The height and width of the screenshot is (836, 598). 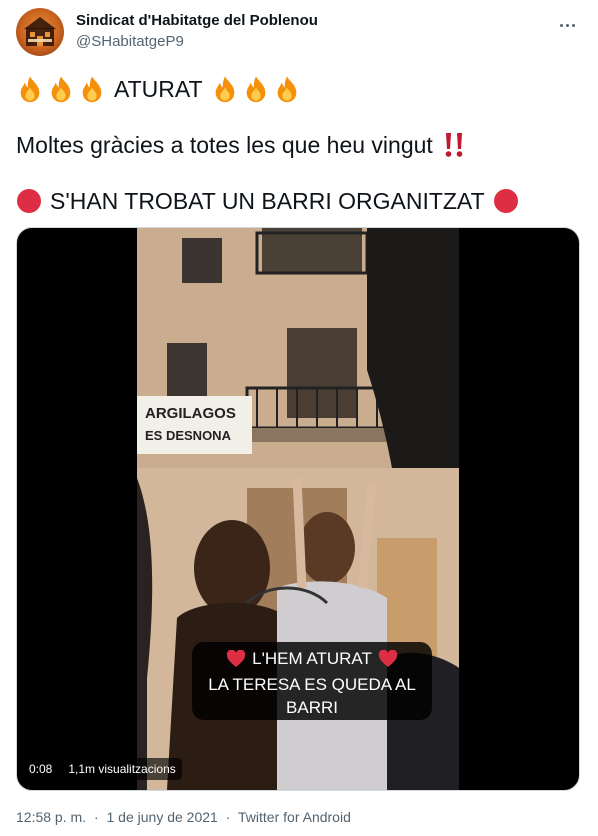 What do you see at coordinates (188, 435) in the screenshot?
I see `svg-text: ES DESNONA` at bounding box center [188, 435].